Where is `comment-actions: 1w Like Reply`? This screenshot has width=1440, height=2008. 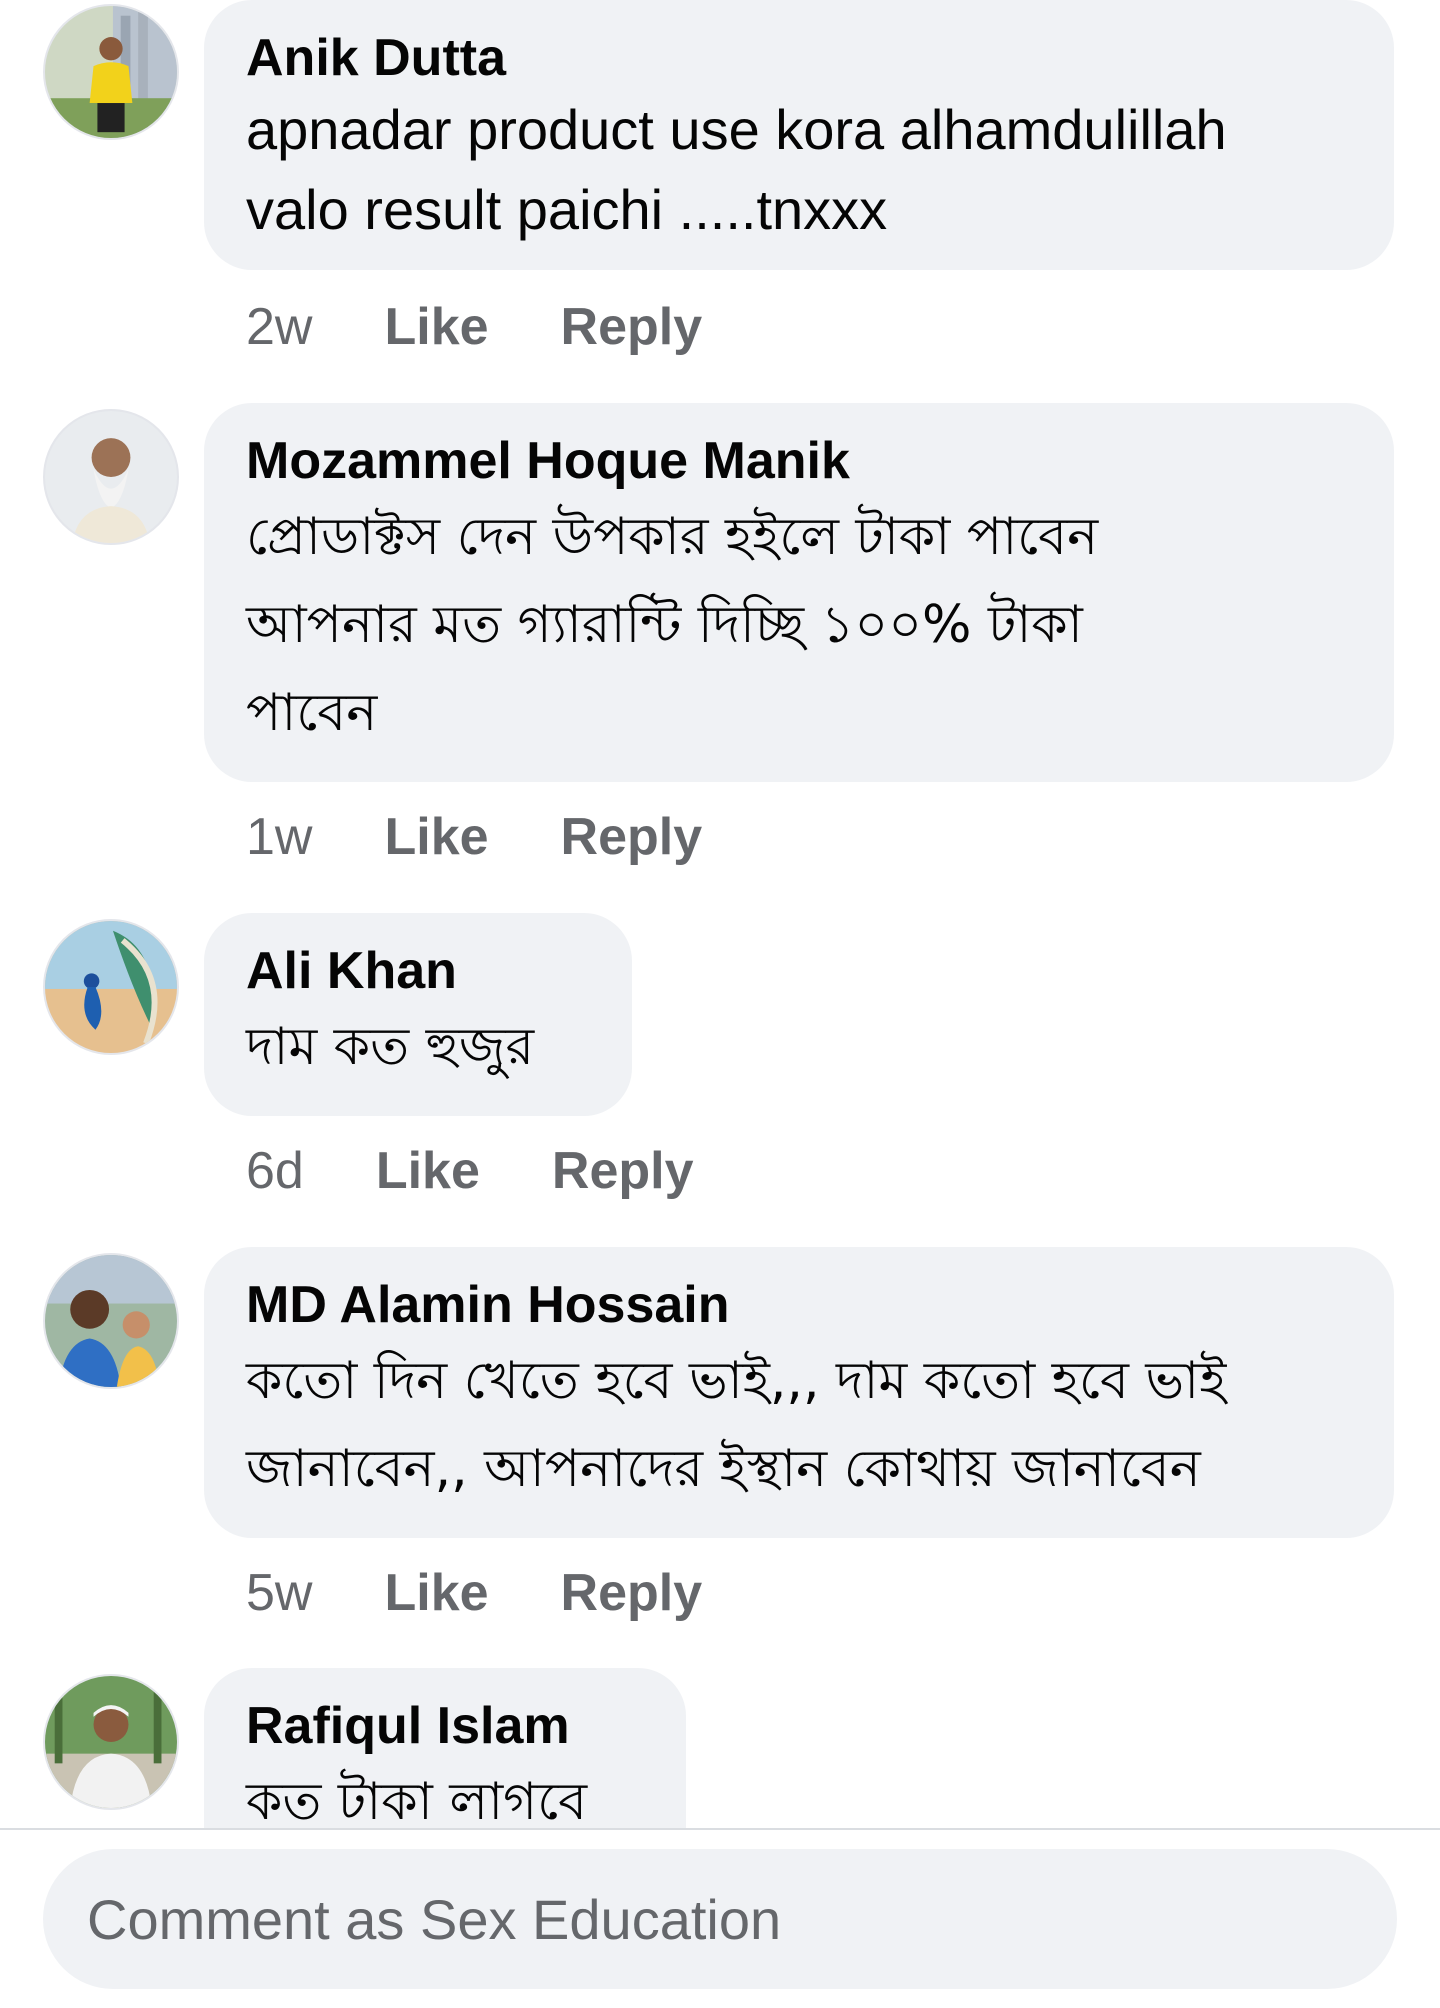 comment-actions: 1w Like Reply is located at coordinates (474, 837).